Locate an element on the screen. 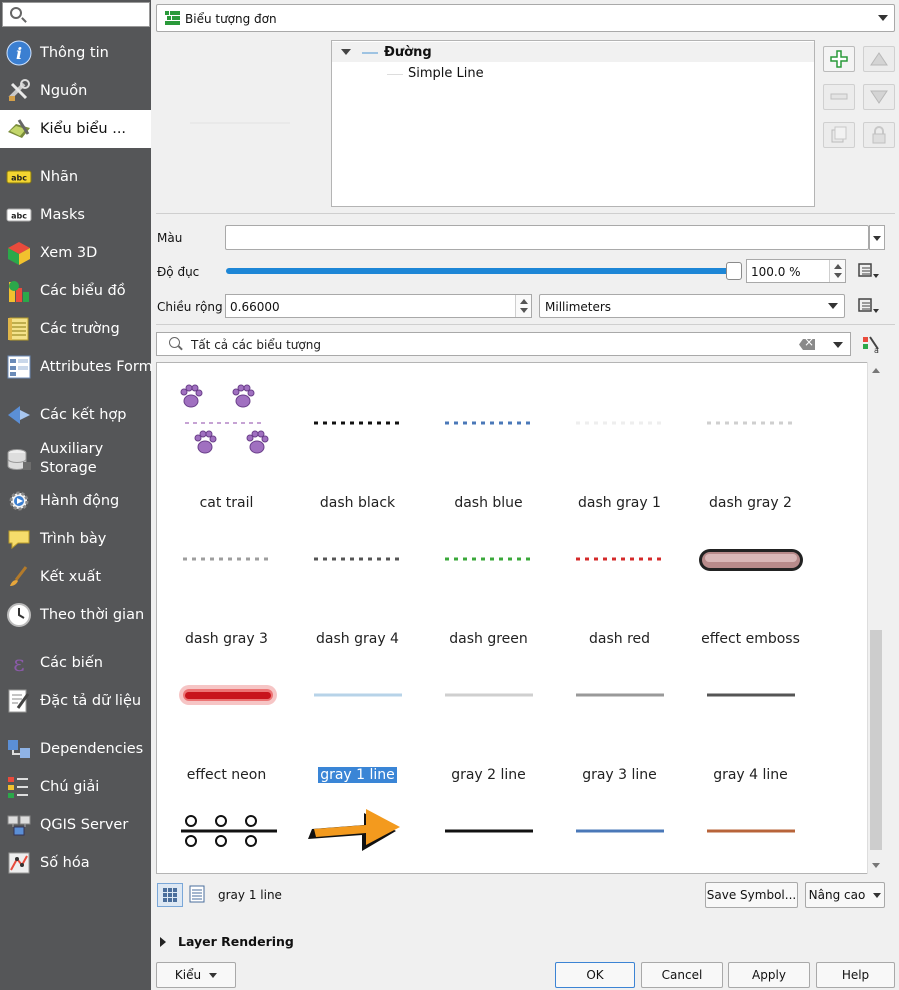  renderer-select: Biểu tượng đơn is located at coordinates (525, 18).